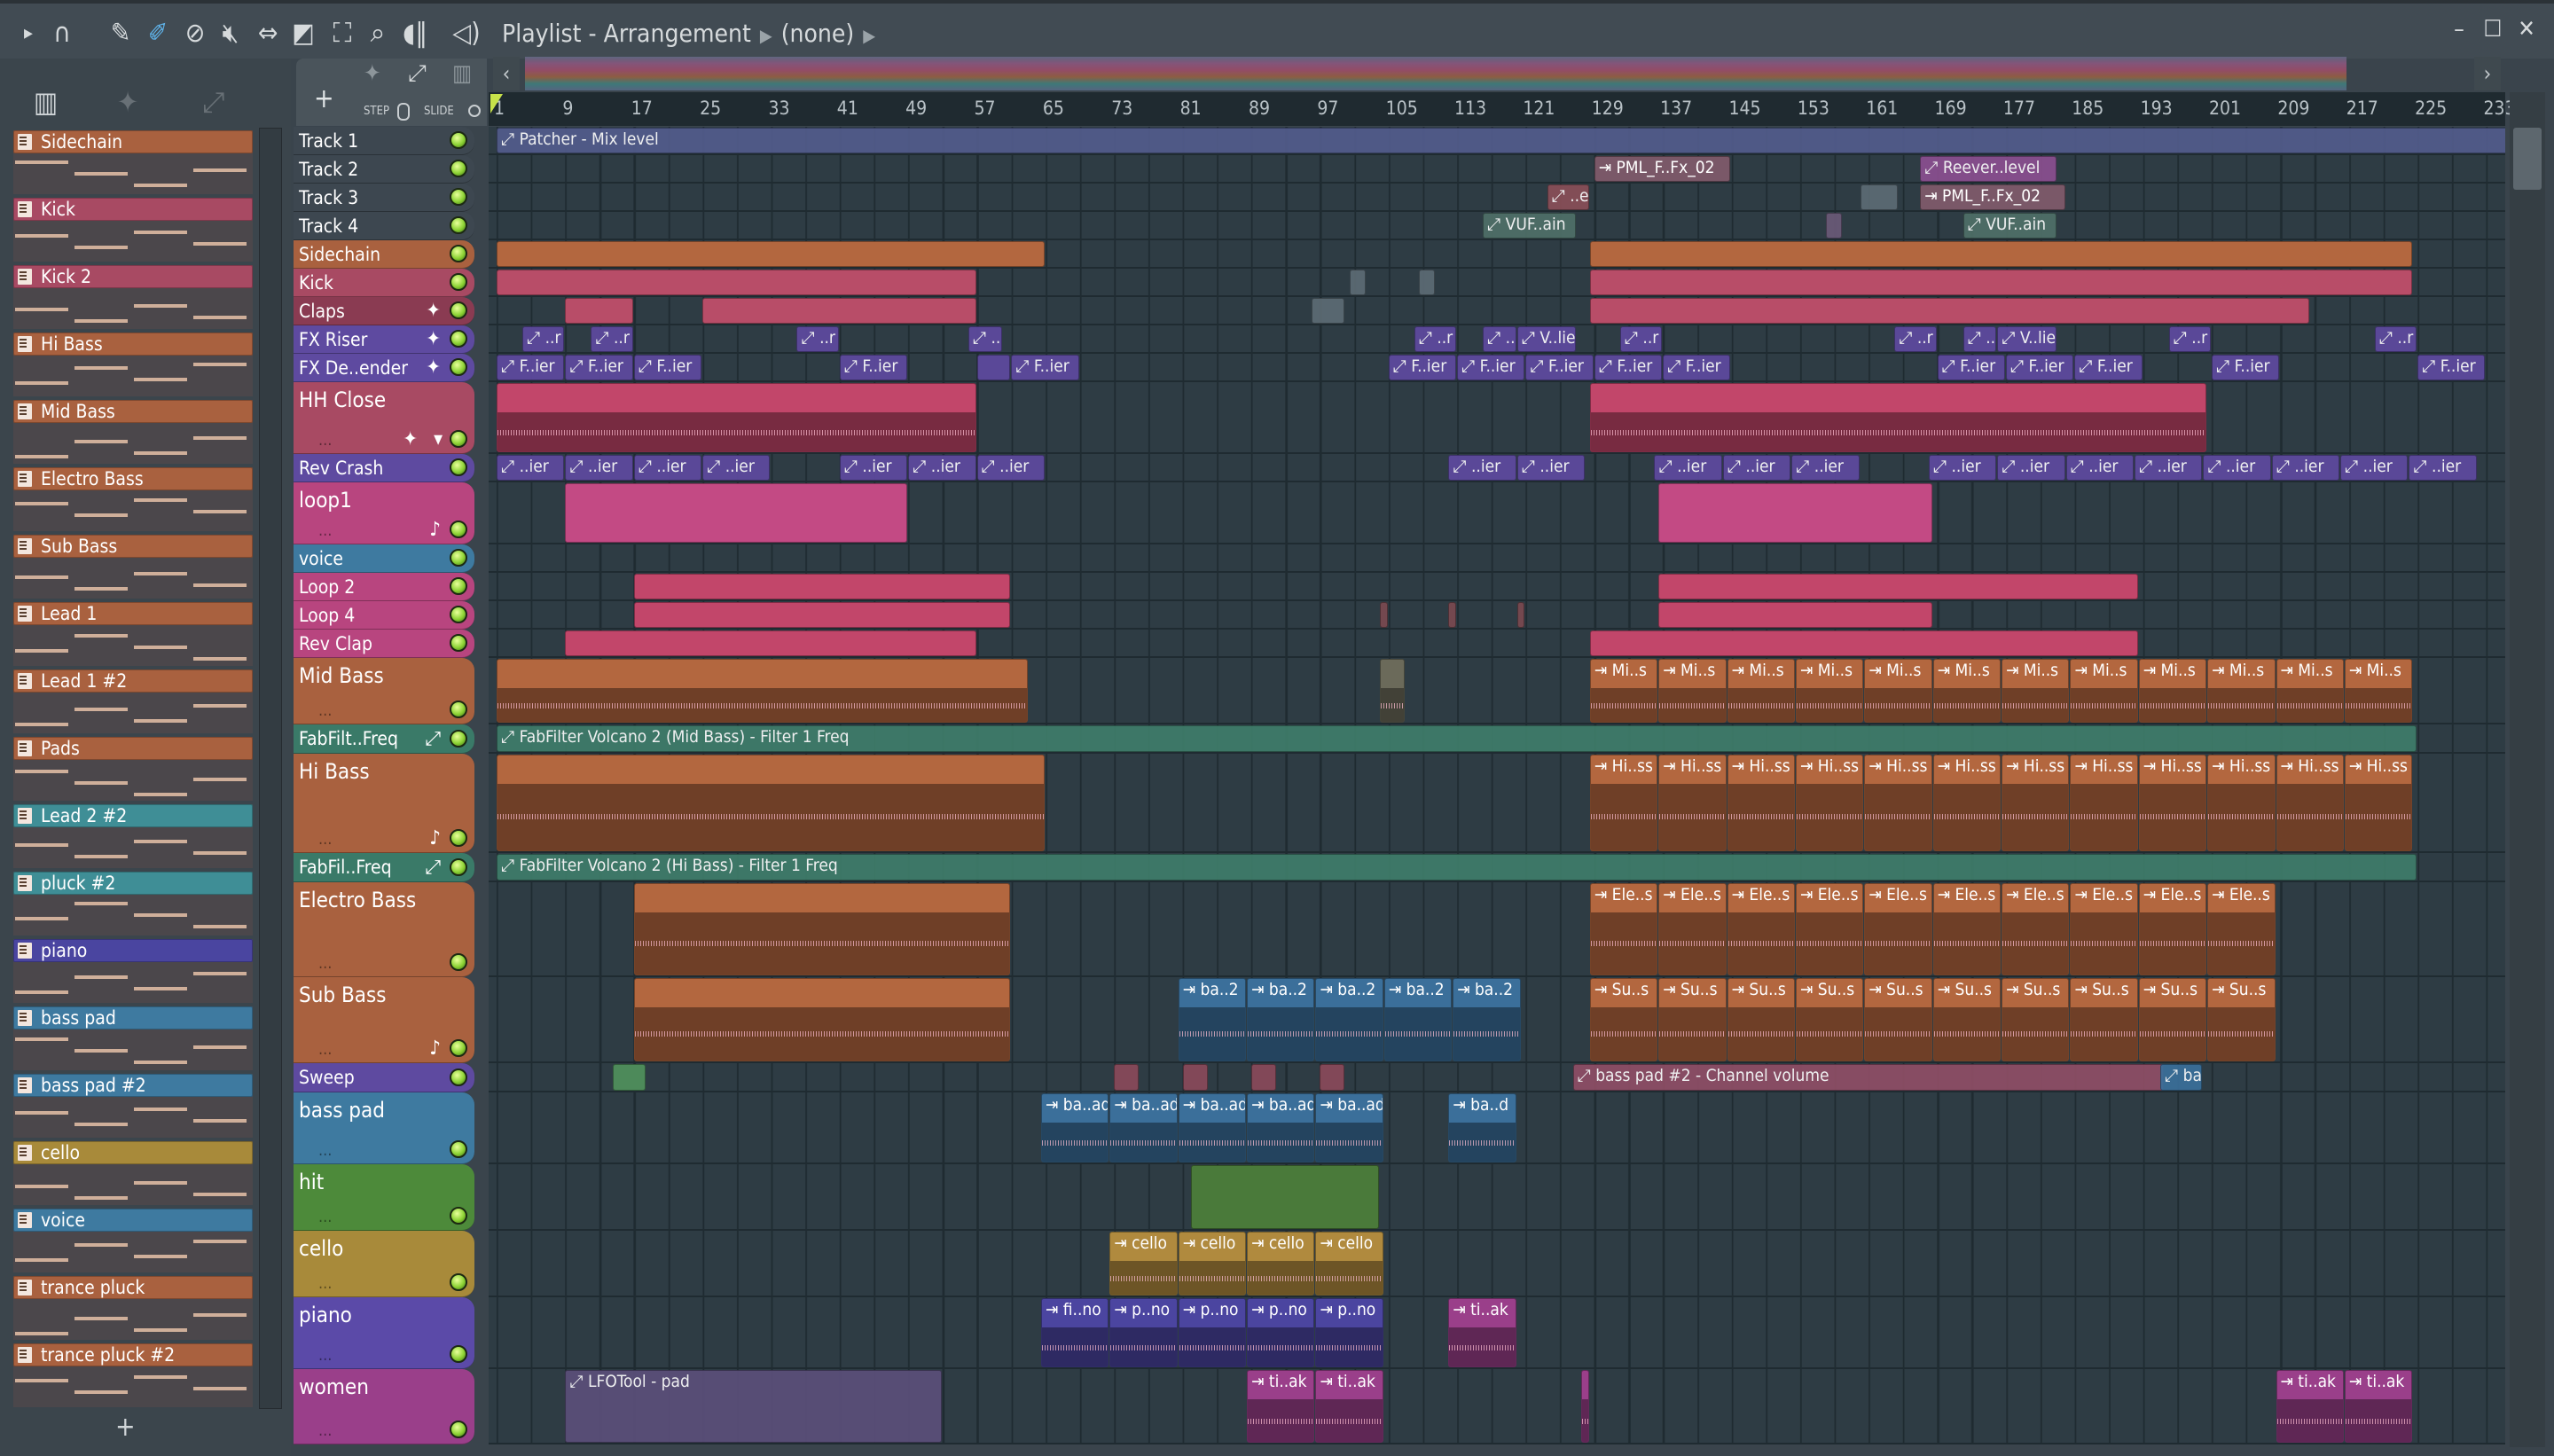 Image resolution: width=2554 pixels, height=1456 pixels. I want to click on track-name: Track 4, so click(328, 226).